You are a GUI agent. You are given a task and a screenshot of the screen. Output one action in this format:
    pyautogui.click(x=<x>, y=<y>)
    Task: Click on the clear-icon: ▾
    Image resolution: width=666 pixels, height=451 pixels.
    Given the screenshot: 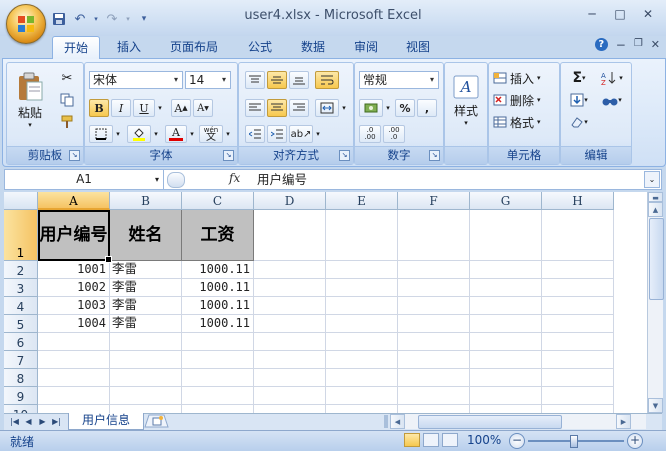 What is the action you would take?
    pyautogui.click(x=579, y=122)
    